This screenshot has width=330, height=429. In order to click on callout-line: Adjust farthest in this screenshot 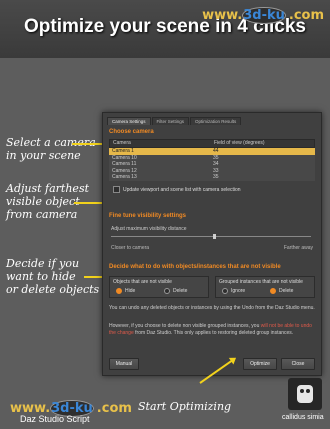, I will do `click(48, 188)`.